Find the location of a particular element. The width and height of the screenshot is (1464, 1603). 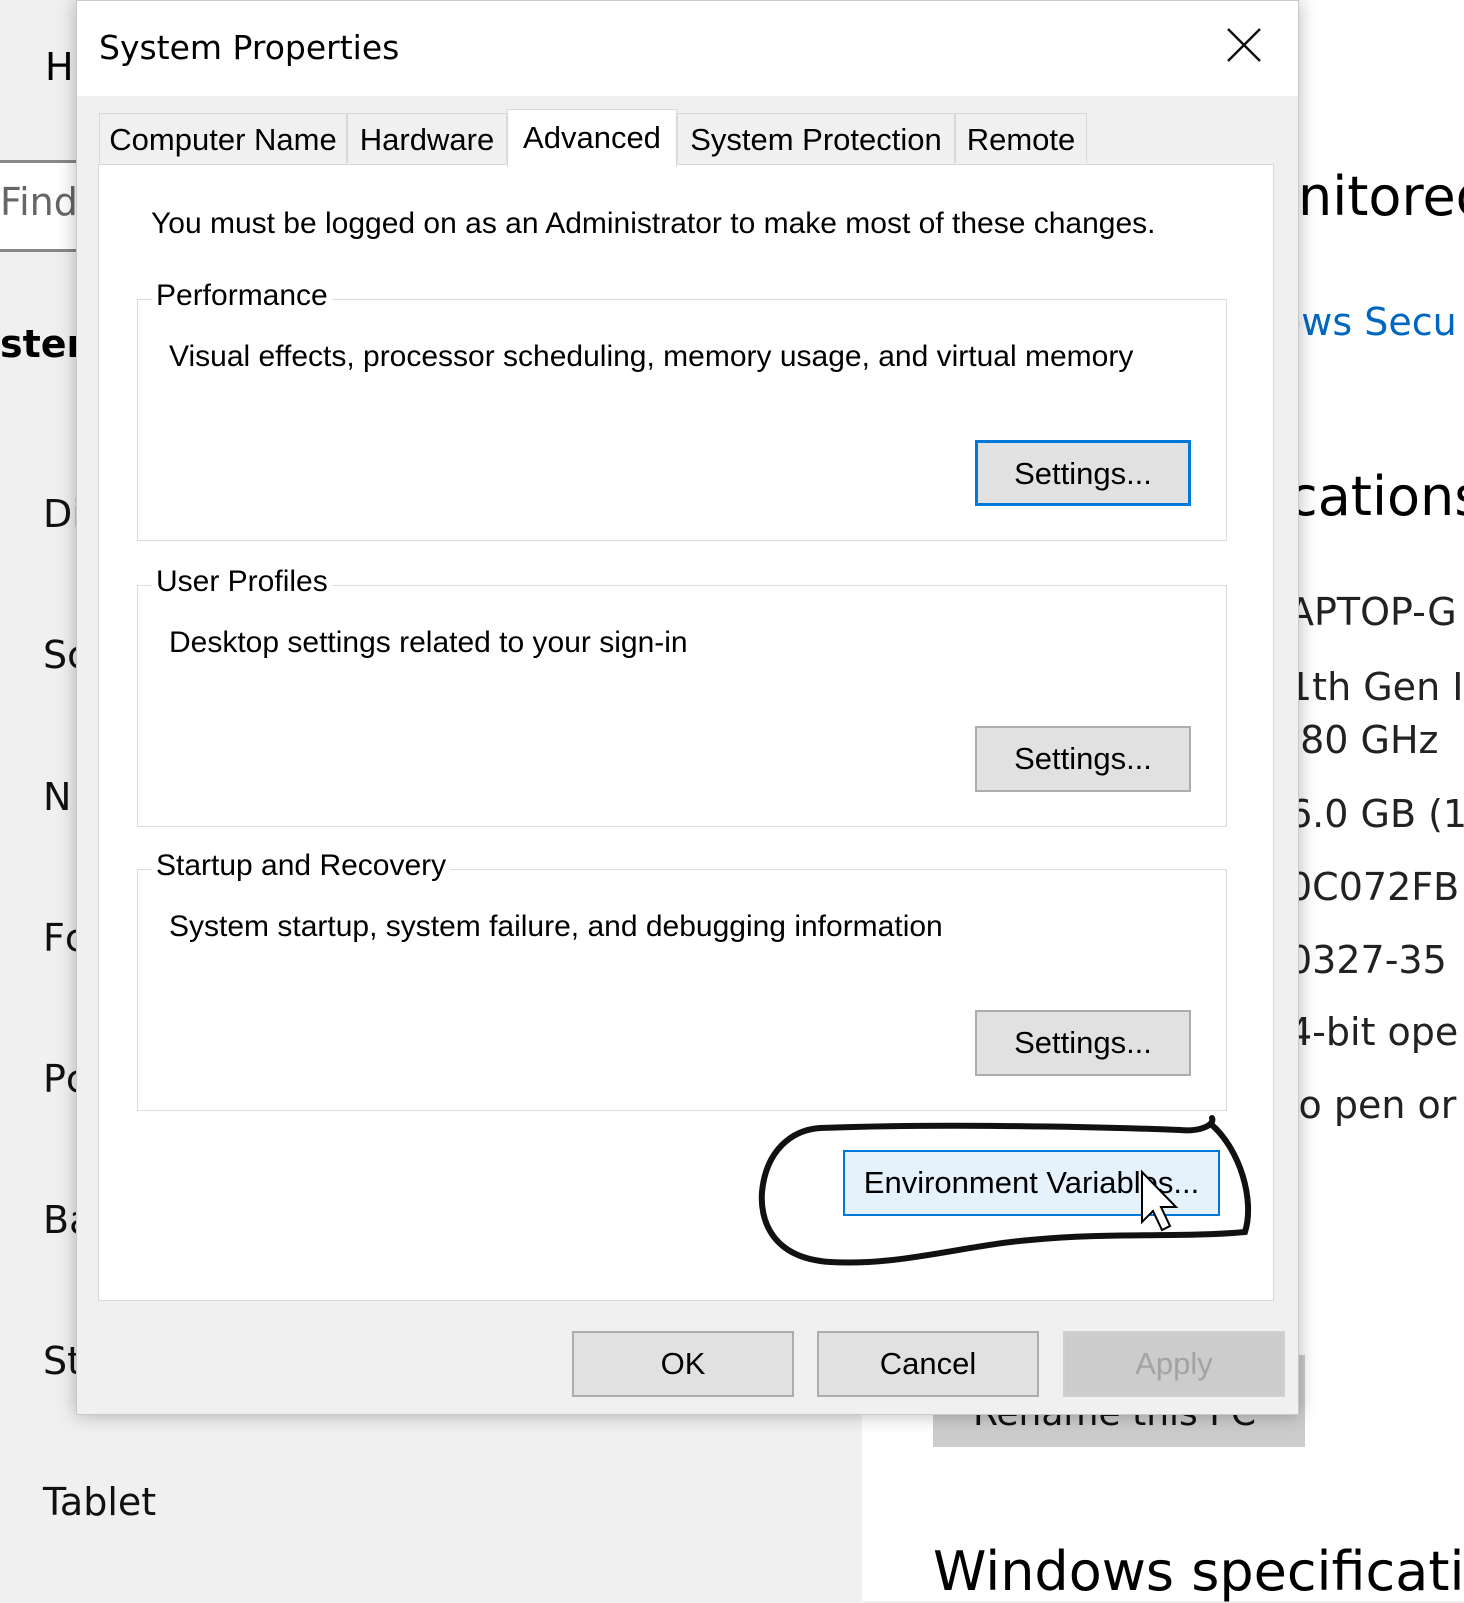

performance-label: Performance is located at coordinates (242, 296).